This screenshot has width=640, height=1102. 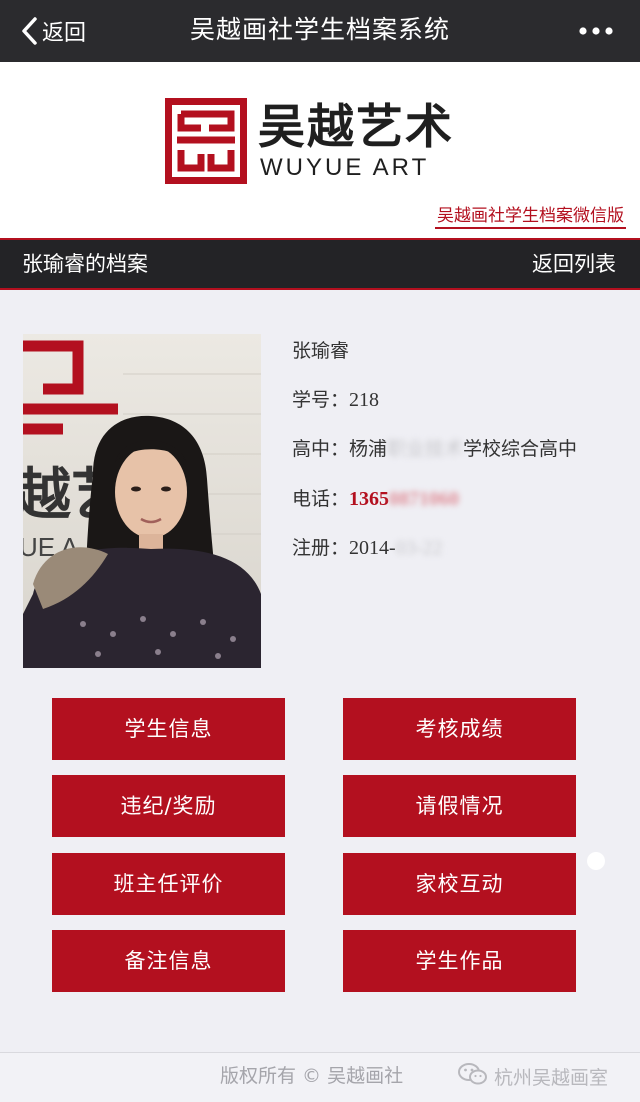 What do you see at coordinates (419, 548) in the screenshot?
I see `register-blurred: 03-22` at bounding box center [419, 548].